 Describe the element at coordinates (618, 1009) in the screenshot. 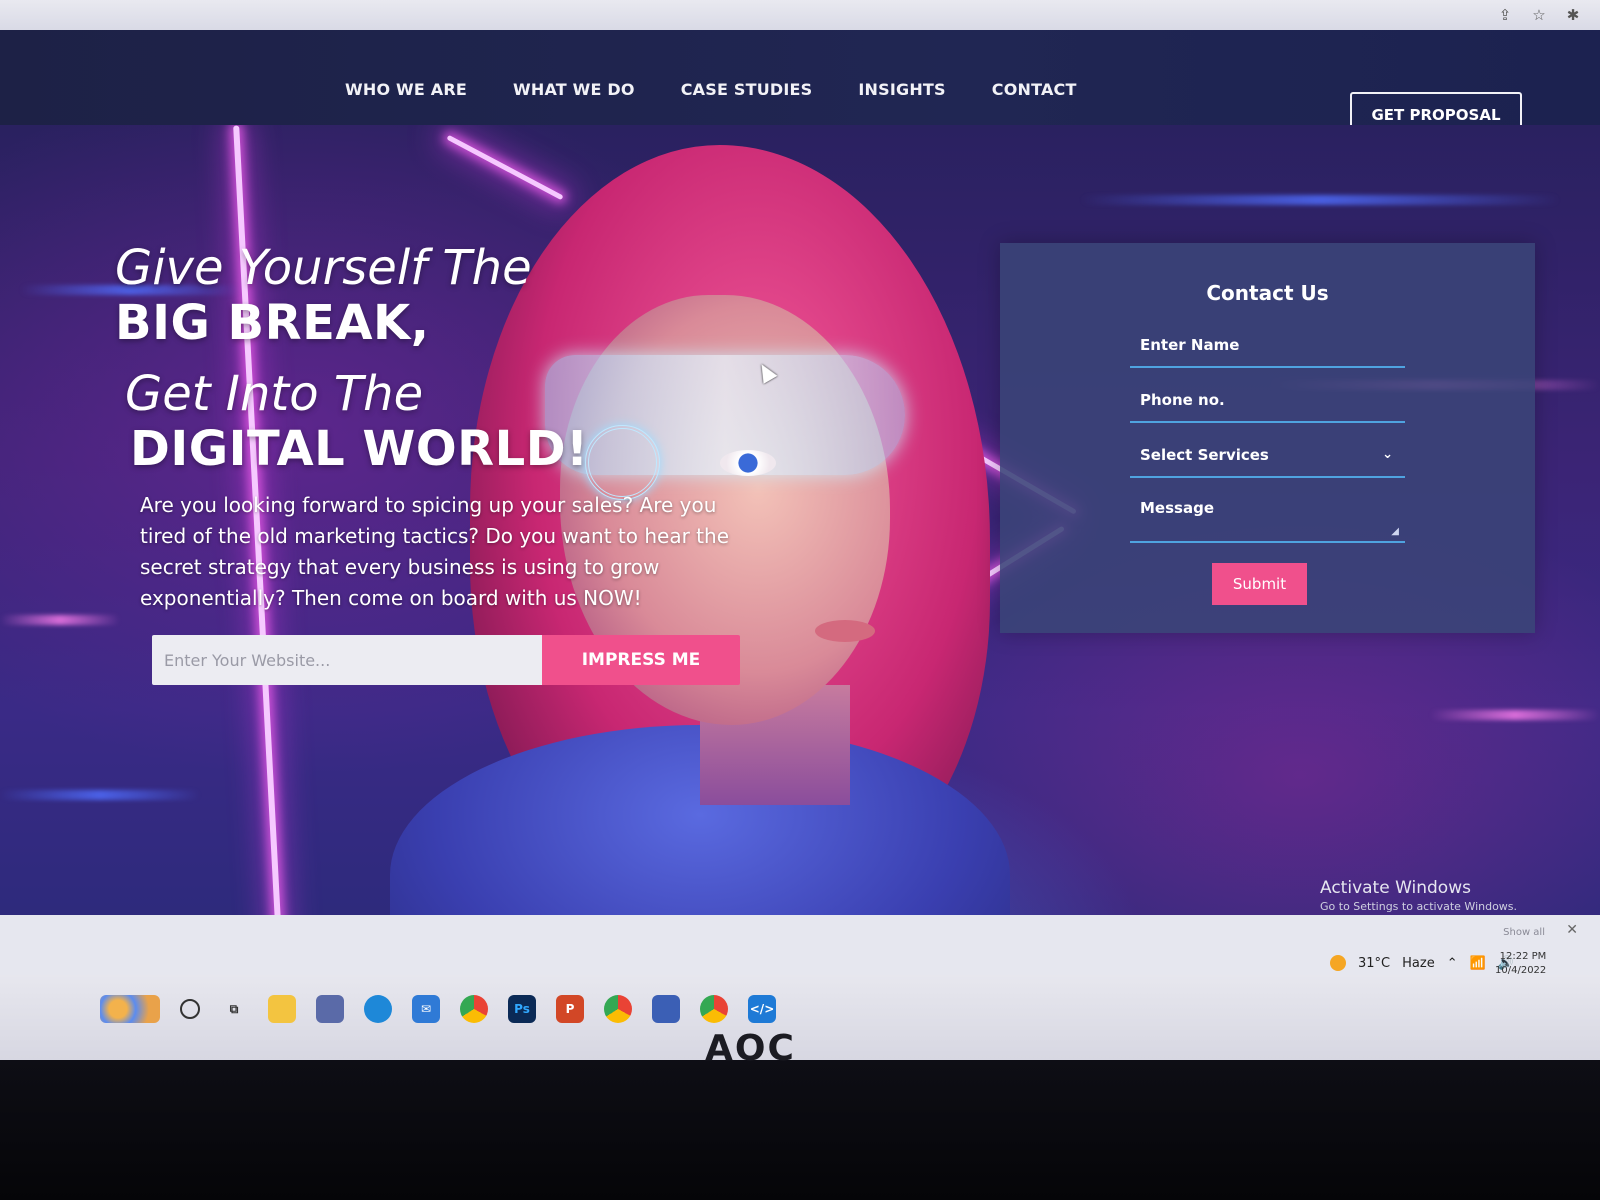

I see `chrome-profile-icon` at that location.